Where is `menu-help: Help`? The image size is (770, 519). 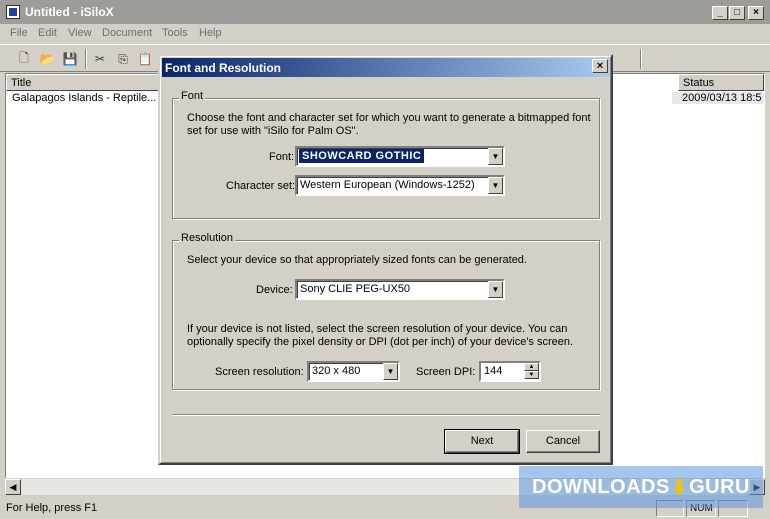
menu-help: Help is located at coordinates (210, 33).